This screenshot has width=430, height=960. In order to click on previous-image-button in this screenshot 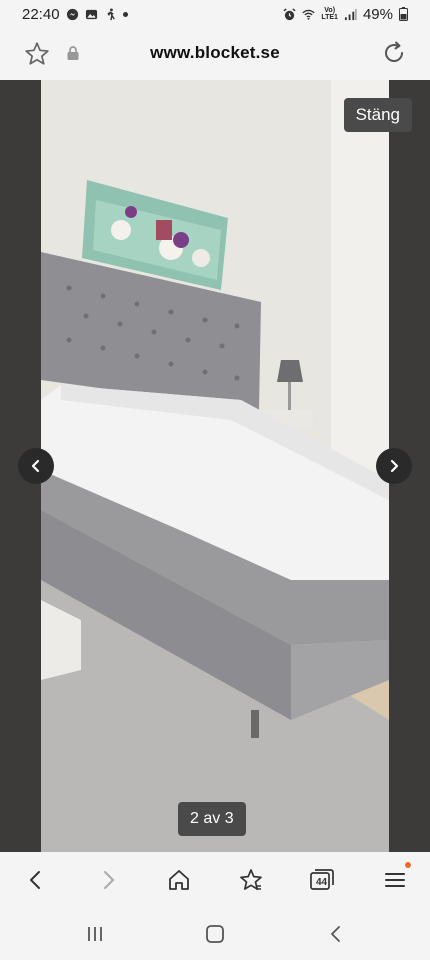, I will do `click(36, 466)`.